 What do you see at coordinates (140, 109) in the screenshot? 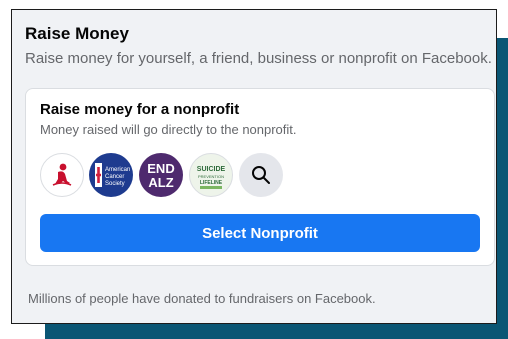
I see `nonprofit-card-title: Raise money for a nonprofit` at bounding box center [140, 109].